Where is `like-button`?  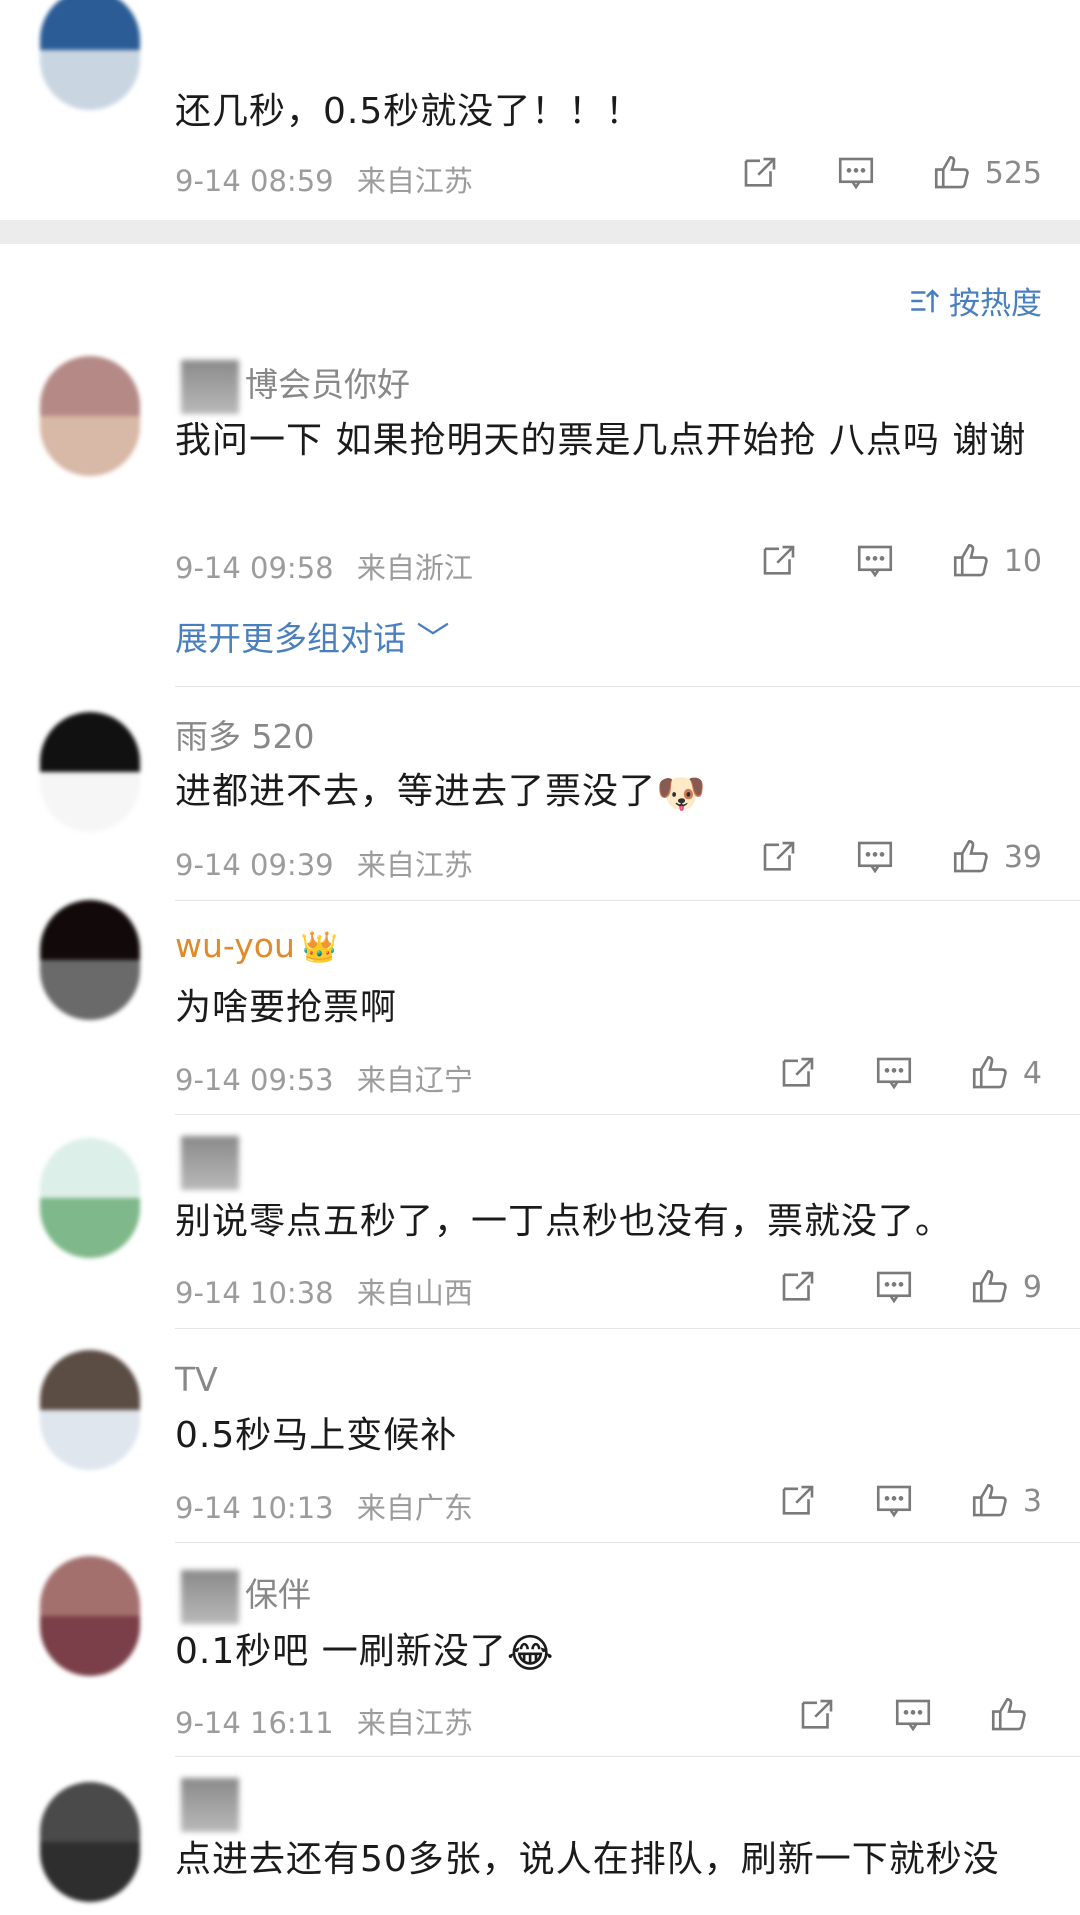 like-button is located at coordinates (1015, 1715).